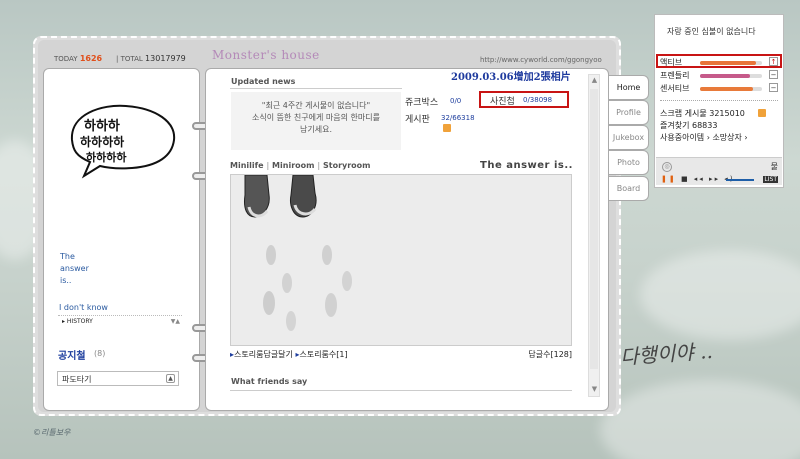  I want to click on meter-label: 센서티브, so click(675, 88).